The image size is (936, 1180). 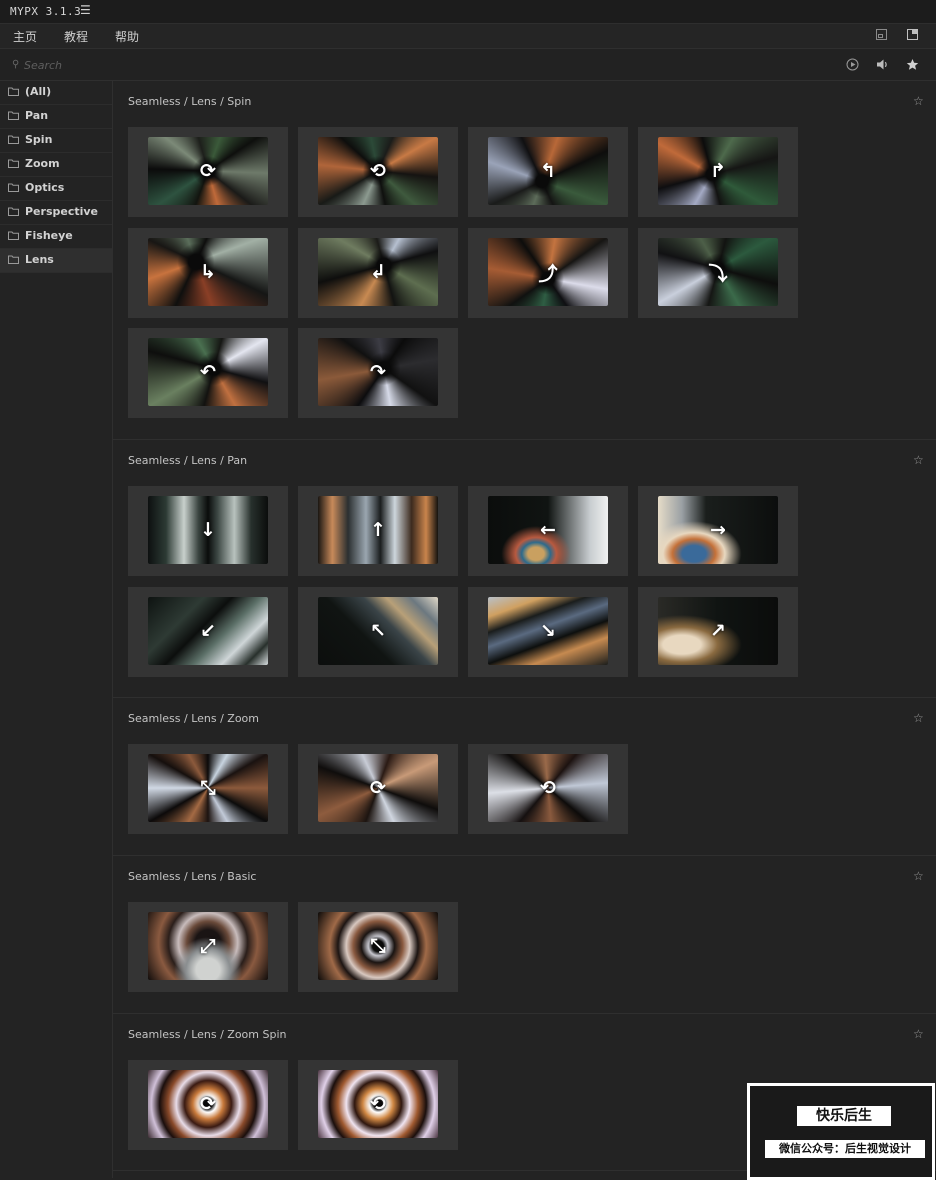 I want to click on app-title: MYPX 3.1.3, so click(x=46, y=11).